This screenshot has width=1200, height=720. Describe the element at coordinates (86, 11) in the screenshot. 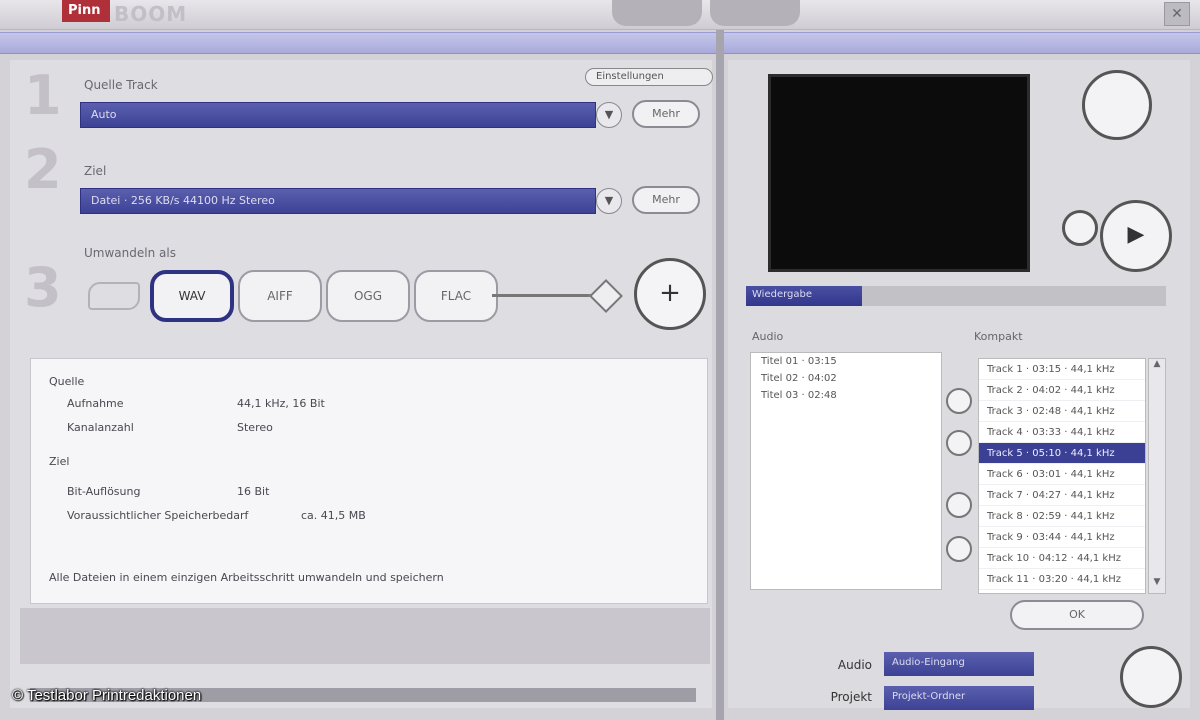

I see `app-logo-badge: Pinn` at that location.